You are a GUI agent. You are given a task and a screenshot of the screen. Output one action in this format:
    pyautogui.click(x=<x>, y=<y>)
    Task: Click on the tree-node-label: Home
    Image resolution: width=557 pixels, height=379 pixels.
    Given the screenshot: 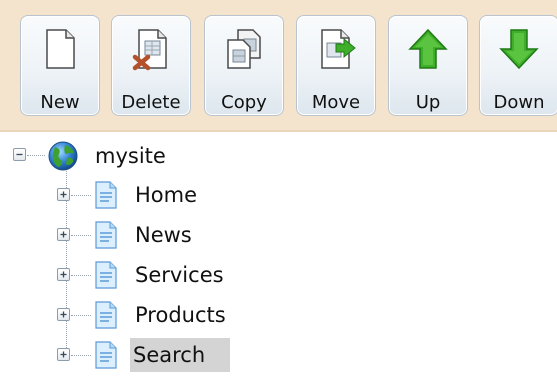 What is the action you would take?
    pyautogui.click(x=166, y=195)
    